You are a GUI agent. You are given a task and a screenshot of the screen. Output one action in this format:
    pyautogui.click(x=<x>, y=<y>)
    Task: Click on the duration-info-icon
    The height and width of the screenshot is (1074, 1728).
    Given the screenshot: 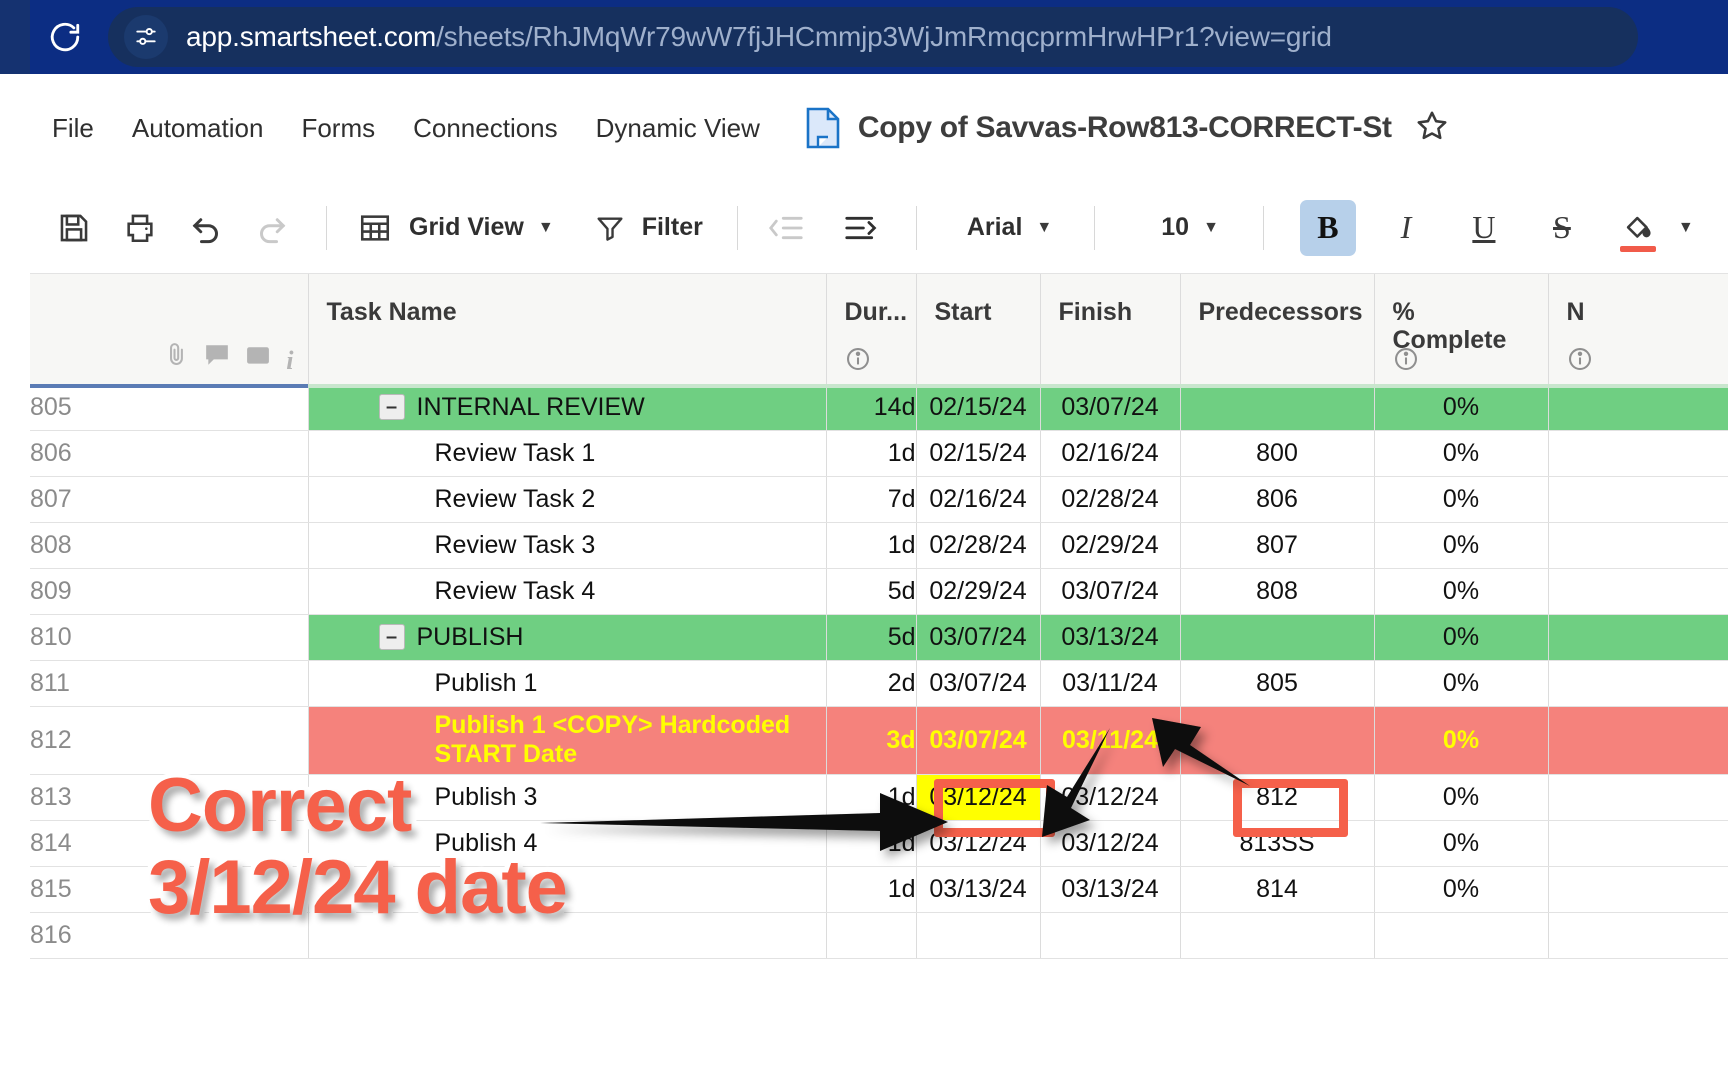 What is the action you would take?
    pyautogui.click(x=858, y=359)
    